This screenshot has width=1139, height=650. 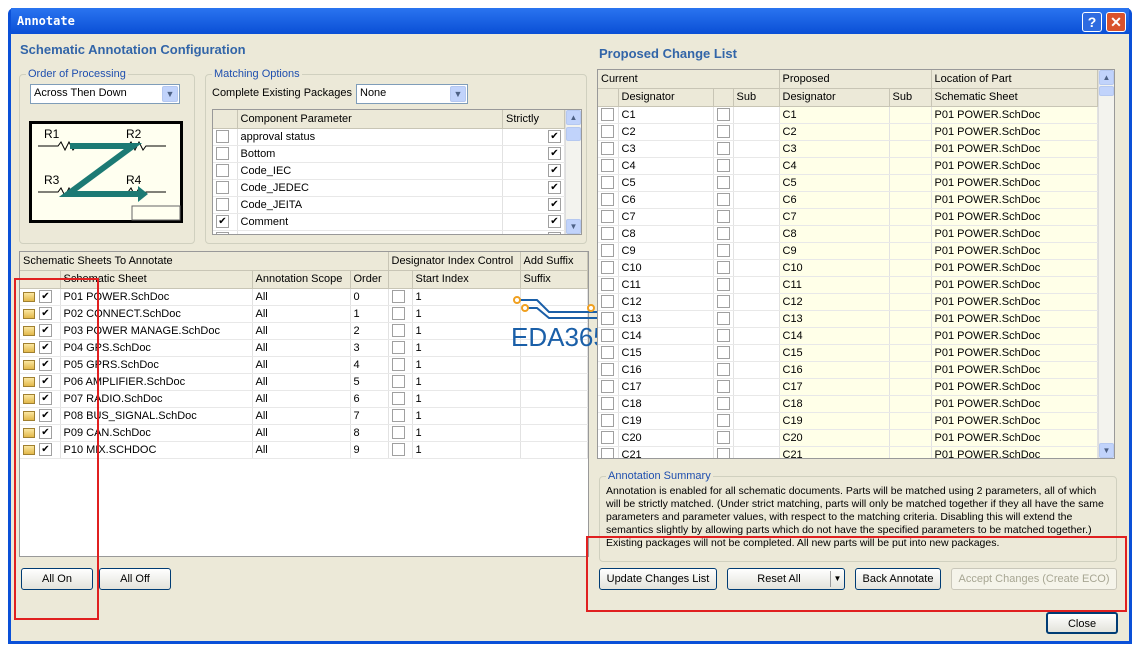 What do you see at coordinates (389, 137) in the screenshot?
I see `parameter-row: approval status ✔` at bounding box center [389, 137].